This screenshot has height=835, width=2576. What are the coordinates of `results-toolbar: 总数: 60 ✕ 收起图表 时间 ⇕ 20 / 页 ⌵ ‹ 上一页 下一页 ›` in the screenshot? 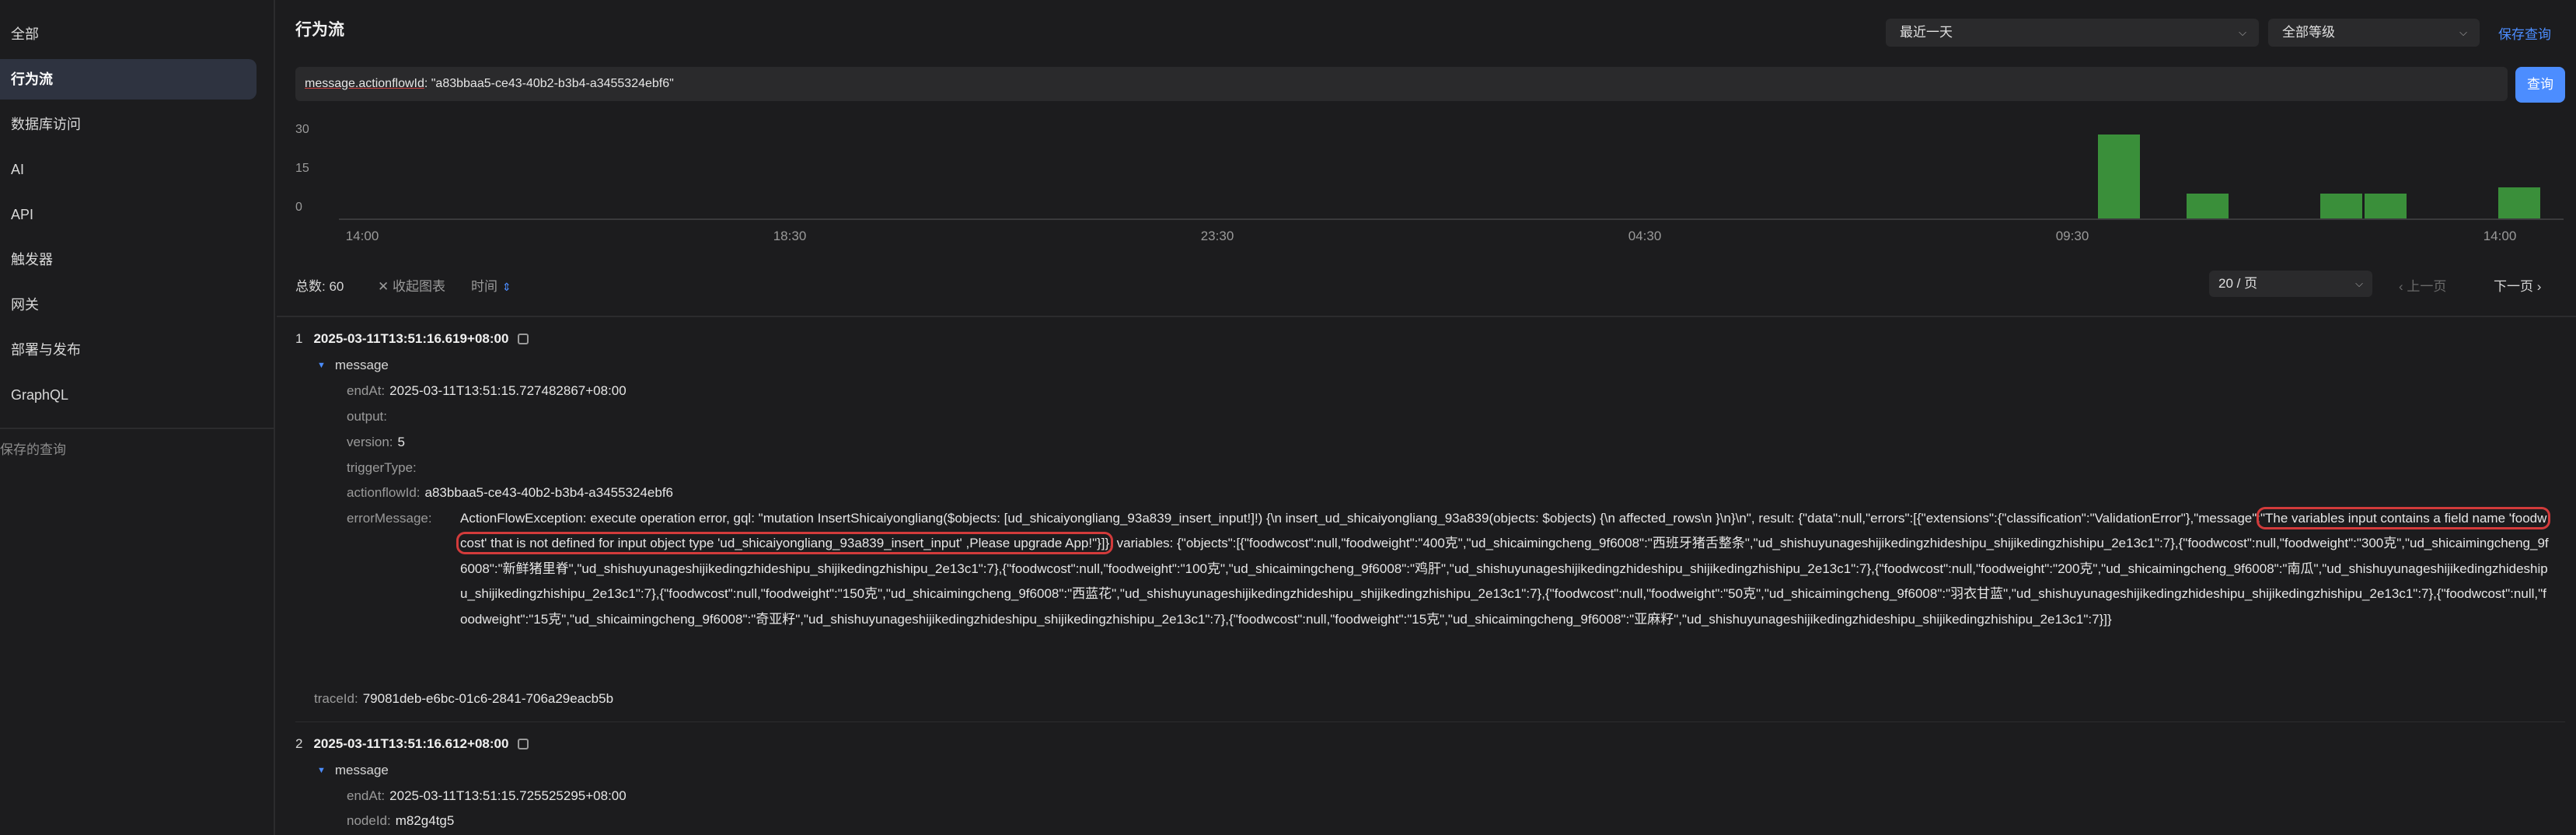 It's located at (1427, 284).